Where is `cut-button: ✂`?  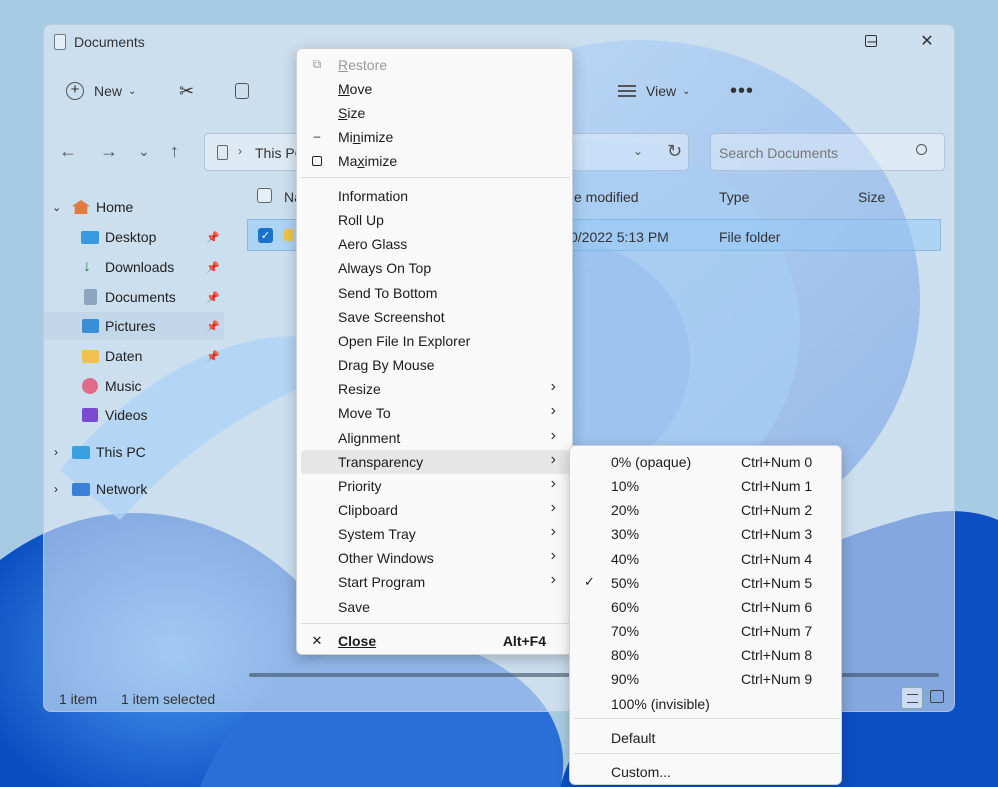
cut-button: ✂ is located at coordinates (186, 91).